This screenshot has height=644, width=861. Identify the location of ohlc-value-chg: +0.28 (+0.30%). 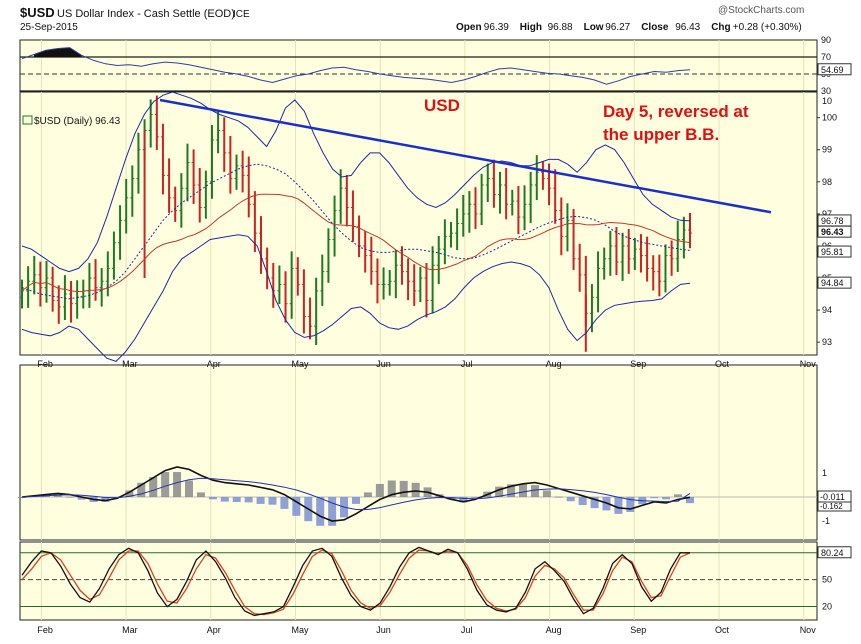
(767, 27).